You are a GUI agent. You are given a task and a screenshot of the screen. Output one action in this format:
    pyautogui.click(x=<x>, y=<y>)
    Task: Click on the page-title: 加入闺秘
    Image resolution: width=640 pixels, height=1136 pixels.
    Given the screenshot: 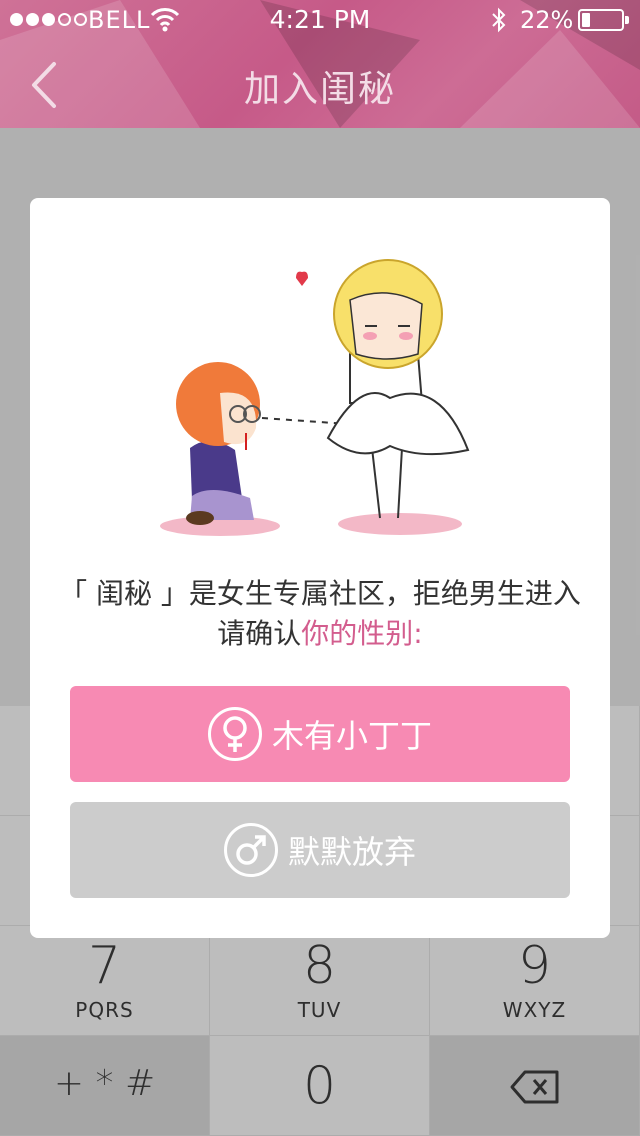 What is the action you would take?
    pyautogui.click(x=319, y=89)
    